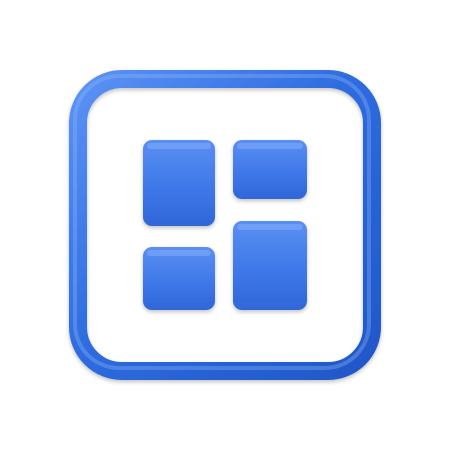 Image resolution: width=450 pixels, height=450 pixels. I want to click on tile-bottom-right, so click(270, 265).